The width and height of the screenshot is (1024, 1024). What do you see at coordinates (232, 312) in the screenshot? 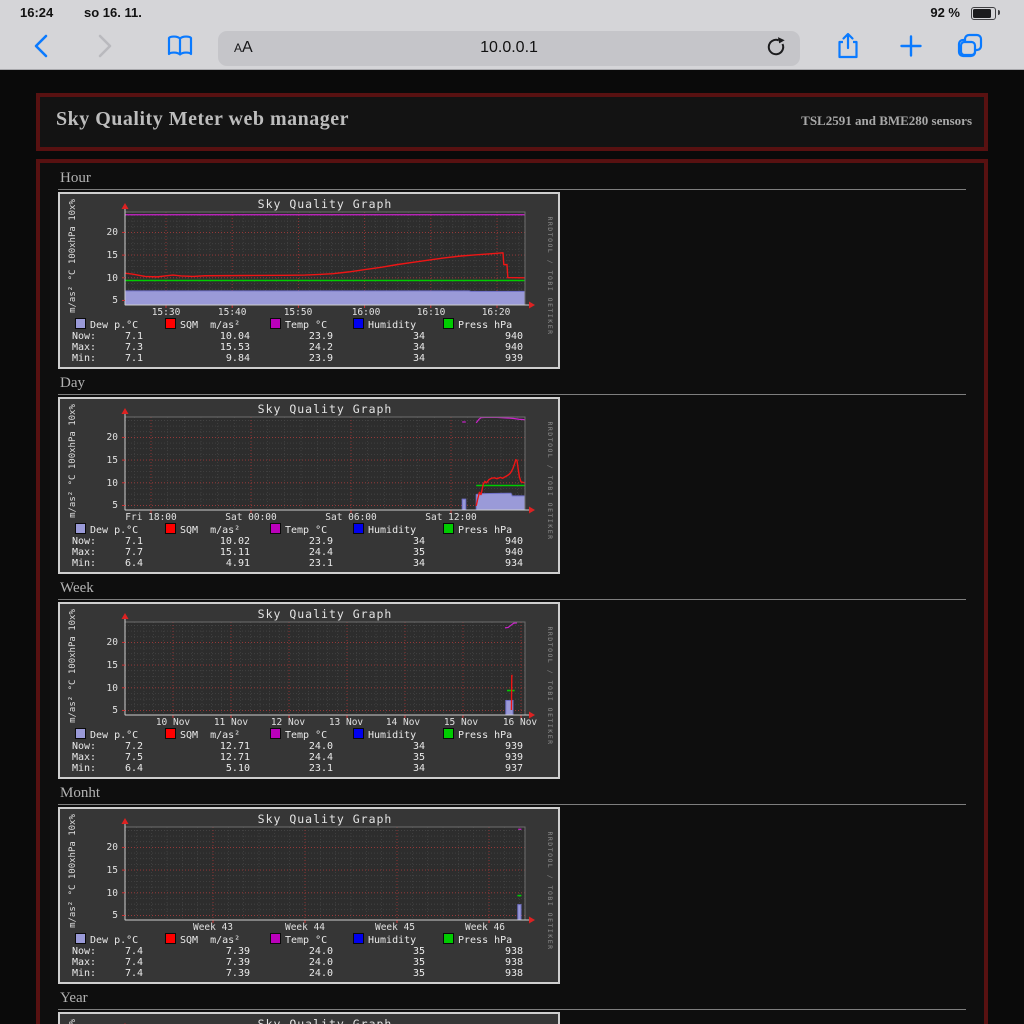
I see `x-tick-label: 15:40` at bounding box center [232, 312].